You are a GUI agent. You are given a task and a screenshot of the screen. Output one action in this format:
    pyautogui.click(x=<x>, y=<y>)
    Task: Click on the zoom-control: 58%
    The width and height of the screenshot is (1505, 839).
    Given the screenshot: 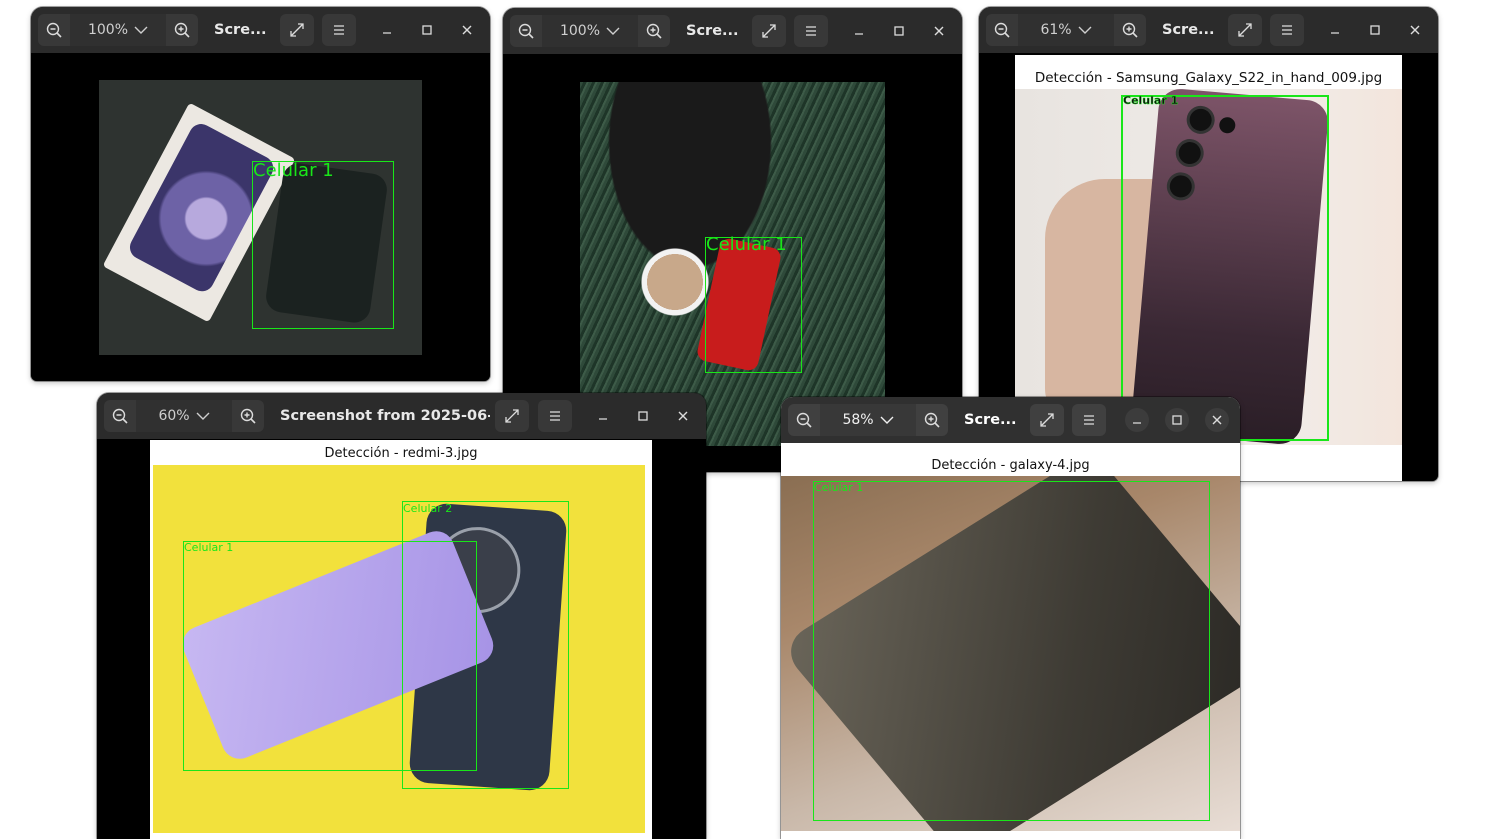 What is the action you would take?
    pyautogui.click(x=868, y=420)
    